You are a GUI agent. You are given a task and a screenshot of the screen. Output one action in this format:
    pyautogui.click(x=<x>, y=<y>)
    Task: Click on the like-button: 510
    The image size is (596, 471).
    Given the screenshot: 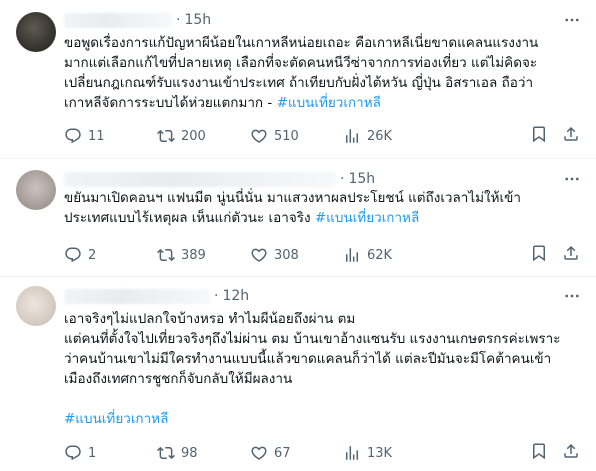 What is the action you would take?
    pyautogui.click(x=296, y=136)
    